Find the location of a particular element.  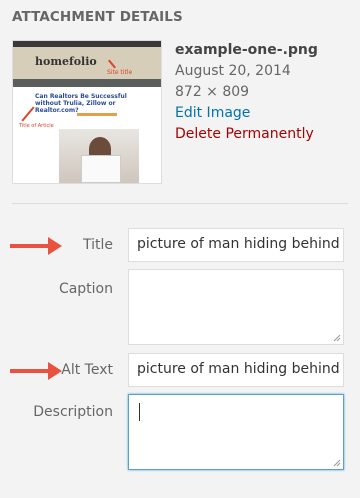

title-label: Title is located at coordinates (97, 245).